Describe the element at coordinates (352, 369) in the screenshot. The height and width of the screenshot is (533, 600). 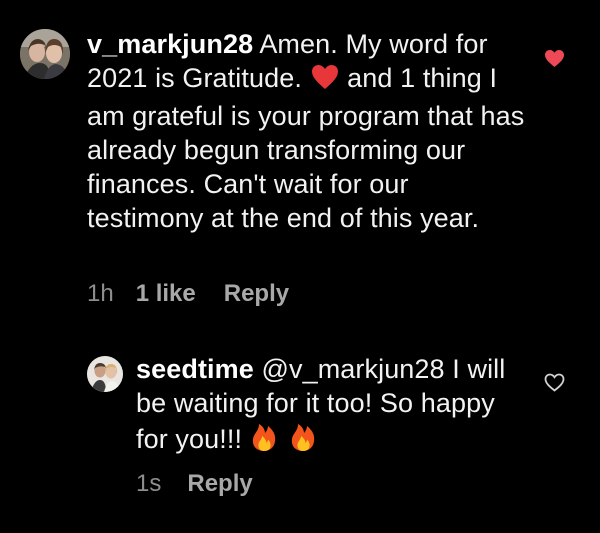
I see `mention-link: @v_markjun28` at that location.